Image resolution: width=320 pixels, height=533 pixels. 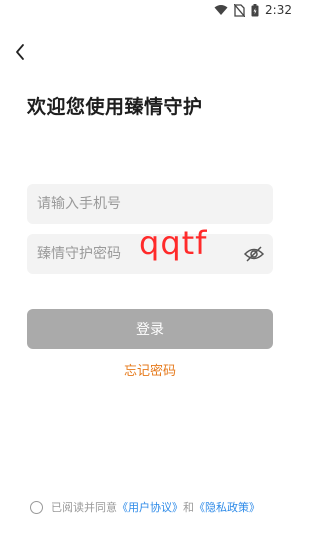 What do you see at coordinates (188, 507) in the screenshot?
I see `agreement-and: 和` at bounding box center [188, 507].